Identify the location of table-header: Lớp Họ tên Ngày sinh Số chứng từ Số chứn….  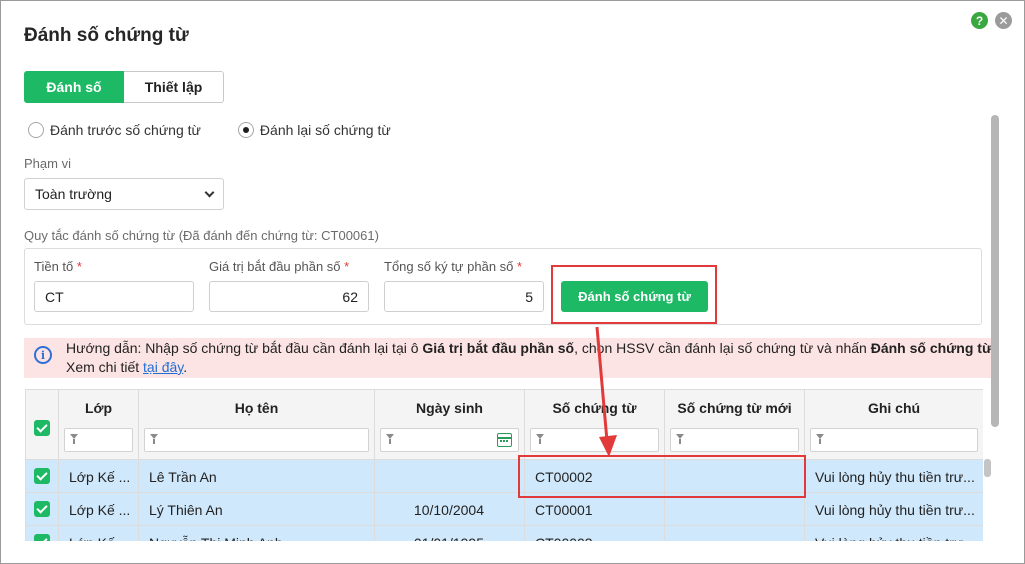
(504, 425).